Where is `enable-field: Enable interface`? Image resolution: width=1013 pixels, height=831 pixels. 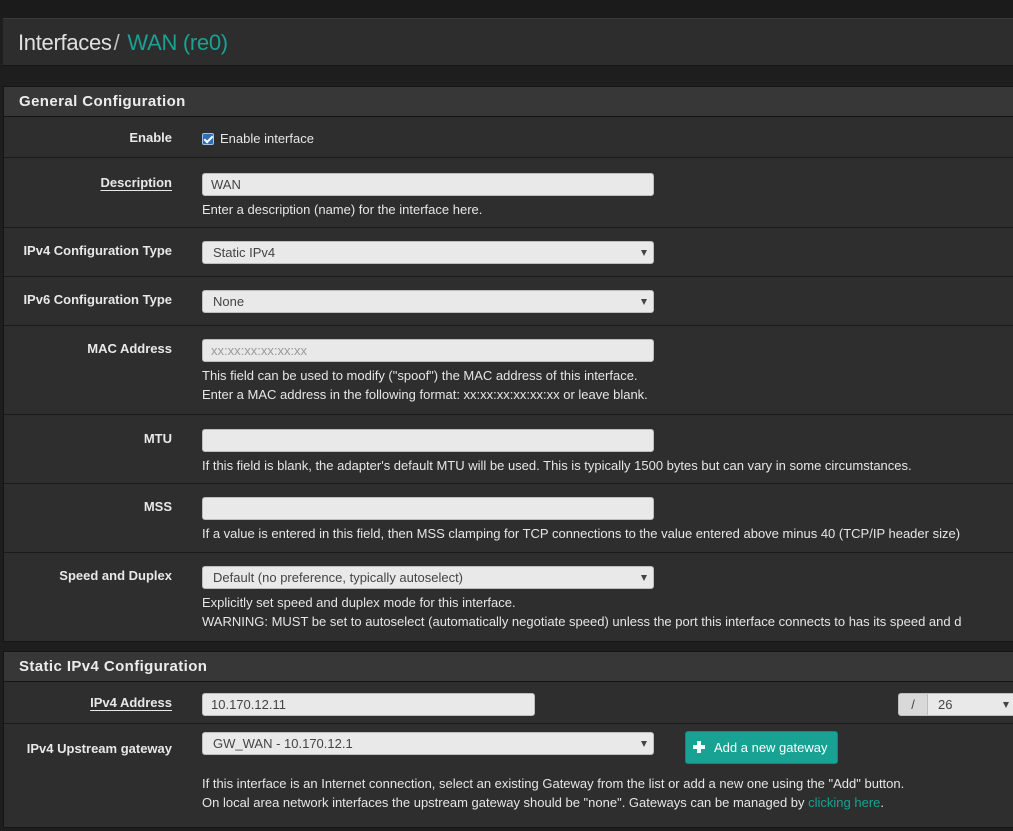 enable-field: Enable interface is located at coordinates (258, 139).